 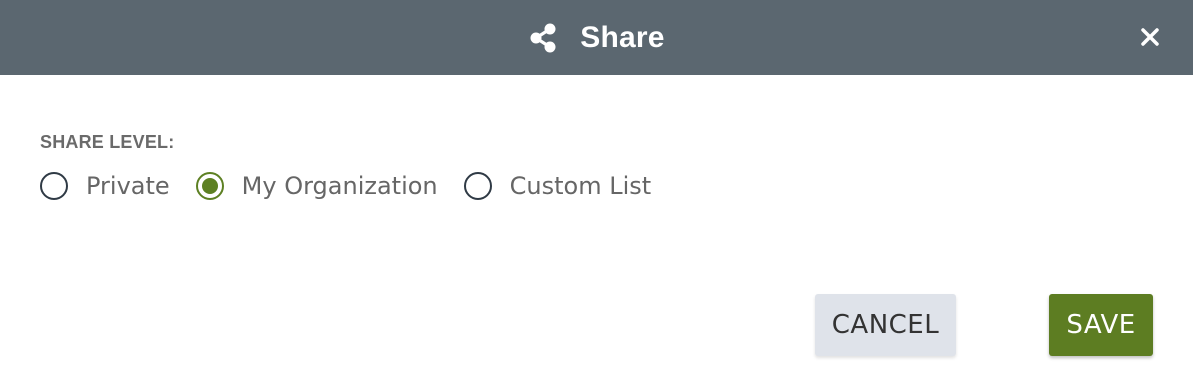 What do you see at coordinates (580, 186) in the screenshot?
I see `radio-label: Custom List` at bounding box center [580, 186].